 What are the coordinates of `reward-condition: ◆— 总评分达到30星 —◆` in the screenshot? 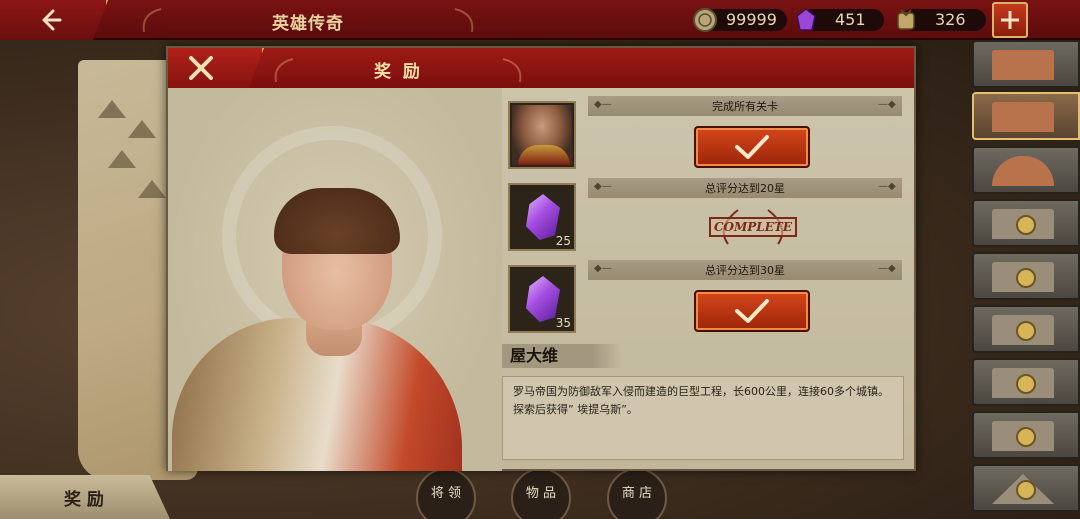 It's located at (745, 270).